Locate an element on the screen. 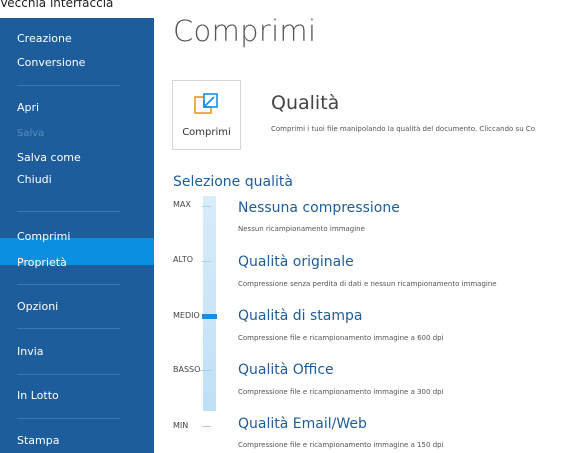  option-qualita-di-stampa: Qualità di stampa is located at coordinates (300, 316).